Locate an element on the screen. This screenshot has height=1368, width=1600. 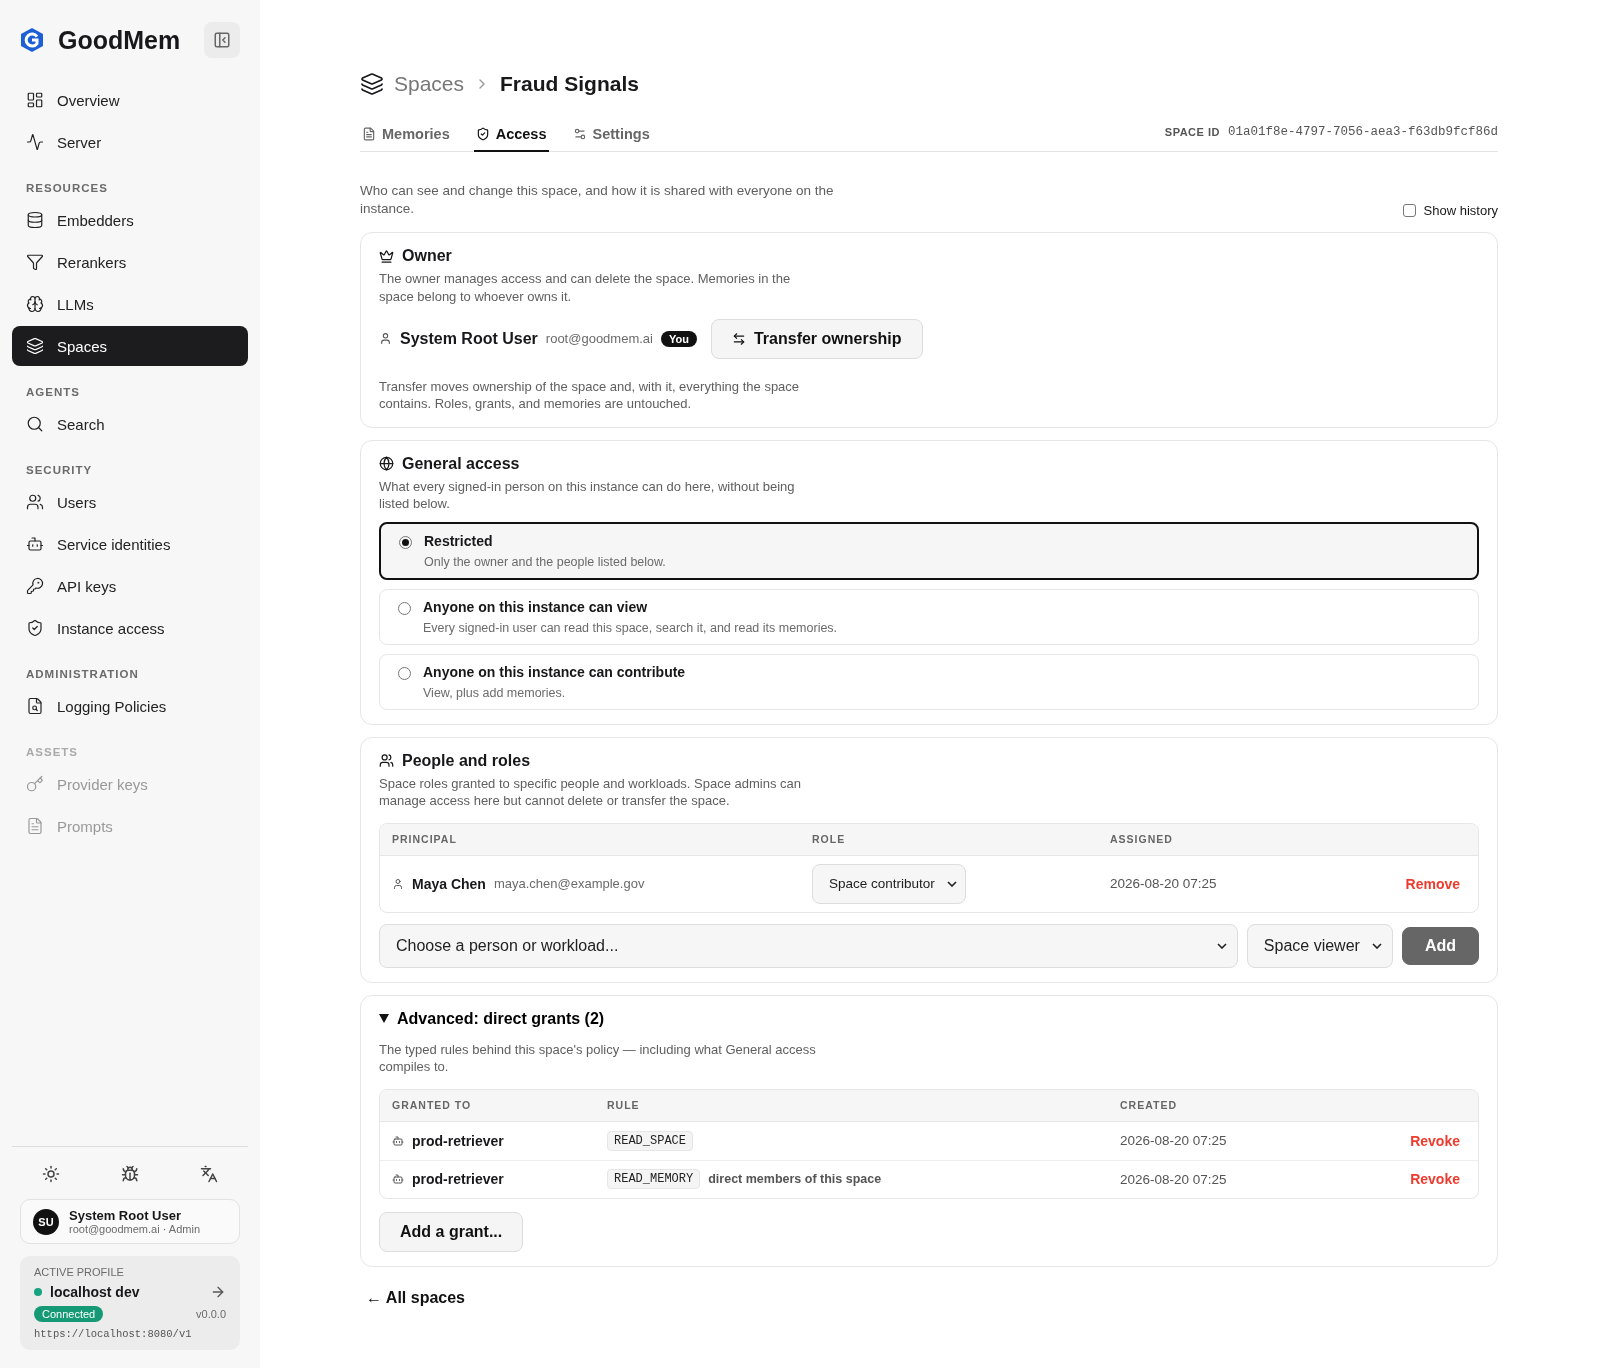
panel-icon is located at coordinates (222, 40).